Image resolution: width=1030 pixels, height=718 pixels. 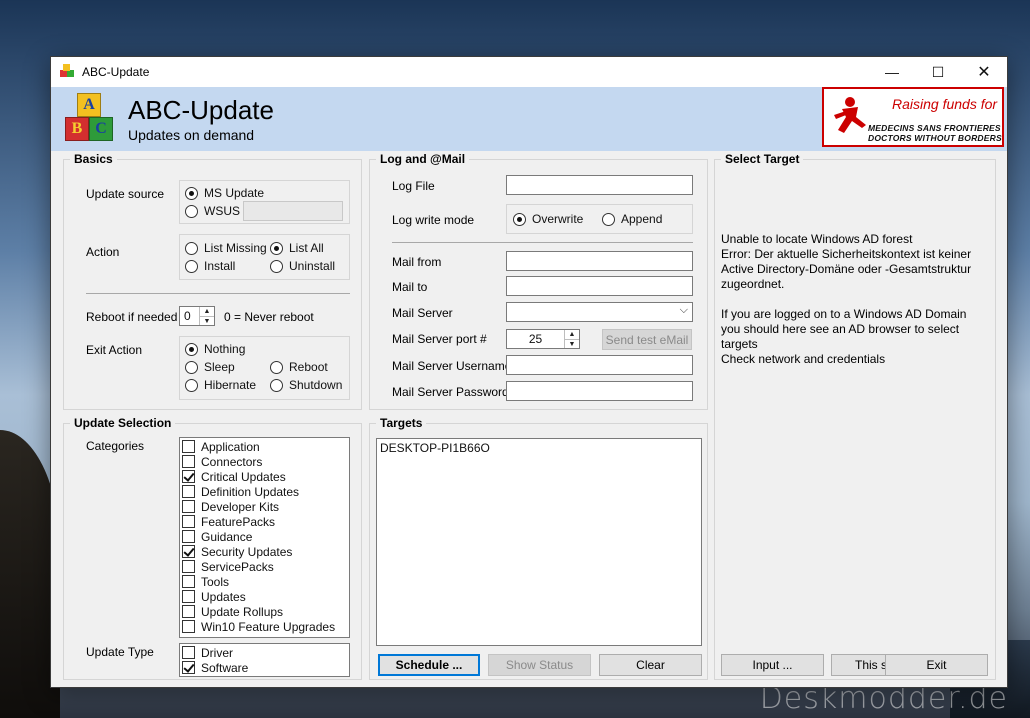 I want to click on radio-hibernate: Hibernate, so click(x=220, y=385).